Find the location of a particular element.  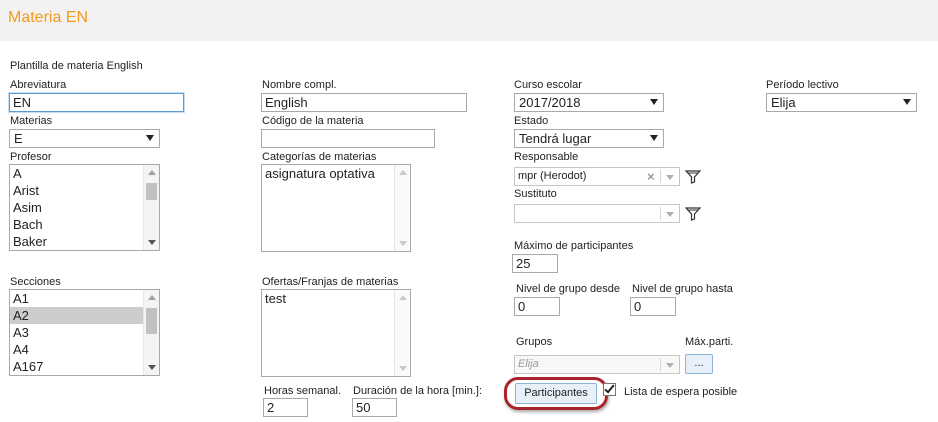

periodo-select: Elija is located at coordinates (841, 102).